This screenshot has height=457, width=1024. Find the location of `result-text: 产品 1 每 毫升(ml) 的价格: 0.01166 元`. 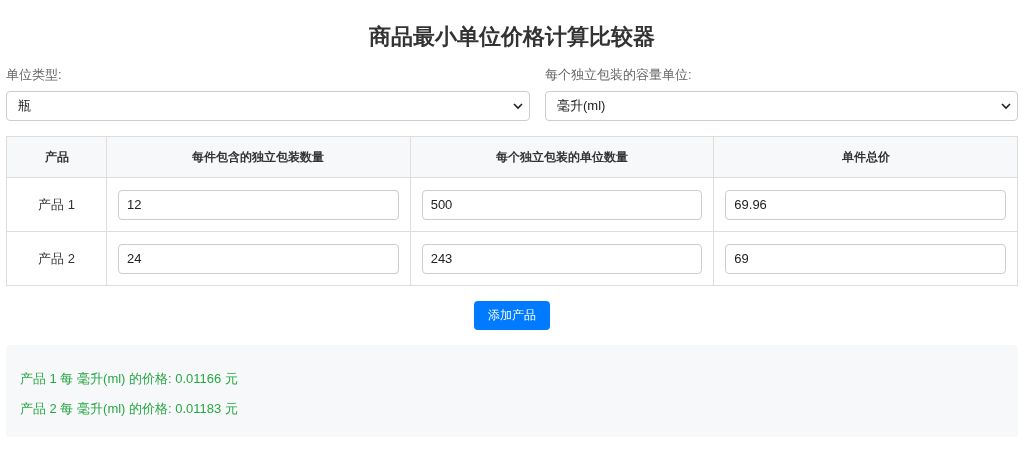

result-text: 产品 1 每 毫升(ml) 的价格: 0.01166 元 is located at coordinates (129, 379).